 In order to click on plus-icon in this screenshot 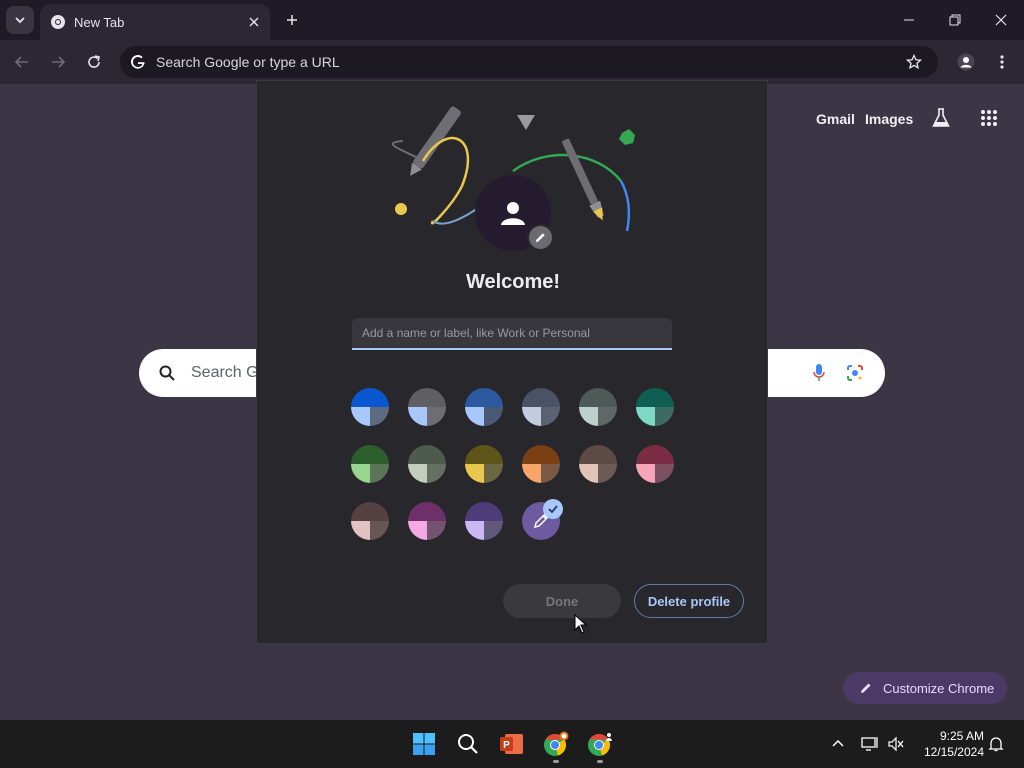, I will do `click(292, 20)`.